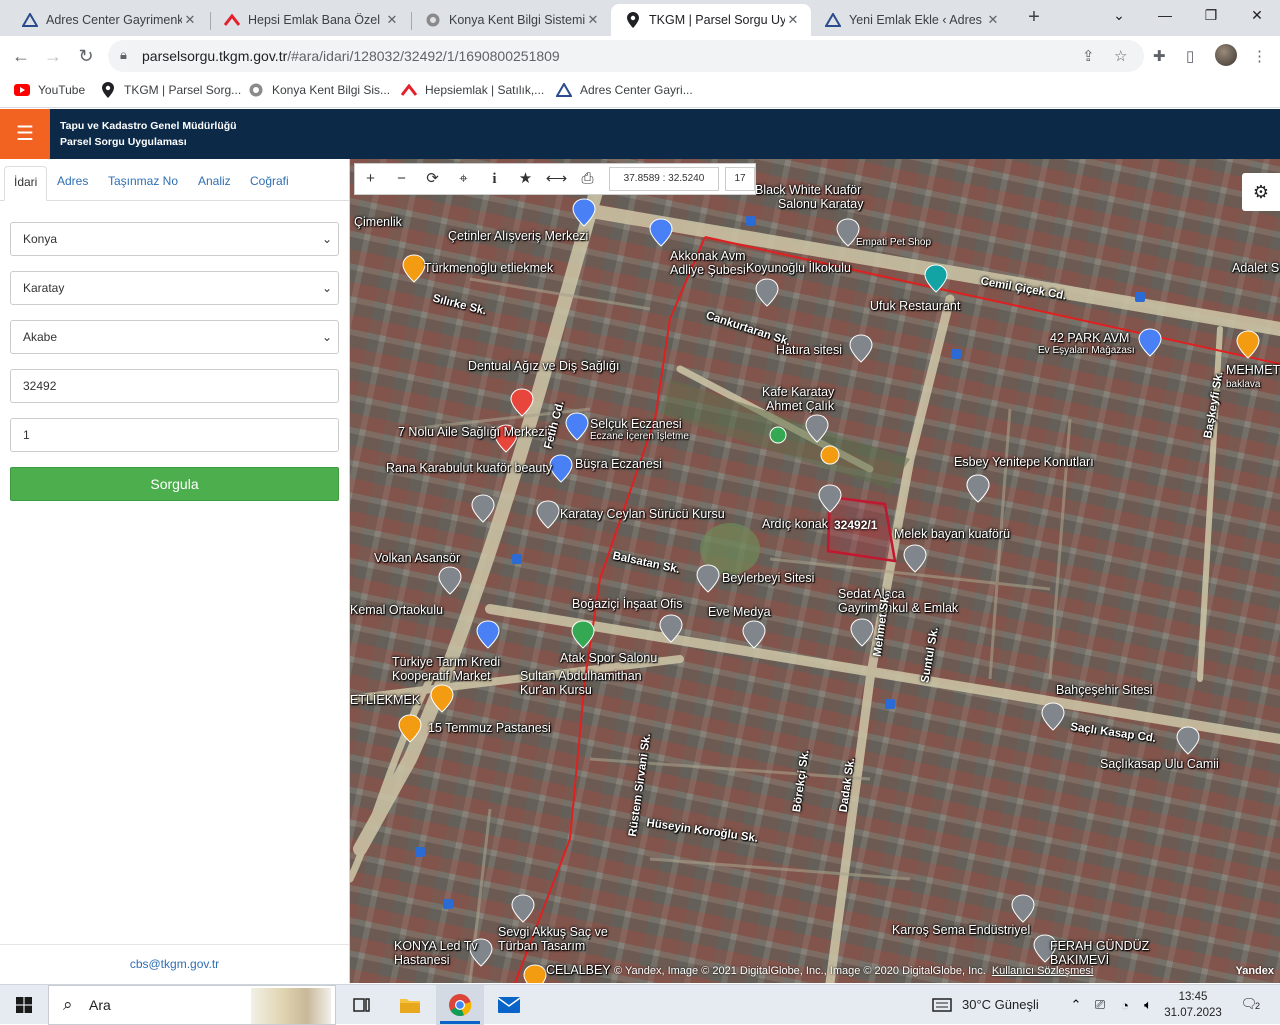  What do you see at coordinates (24, 1005) in the screenshot?
I see `windows-start-icon` at bounding box center [24, 1005].